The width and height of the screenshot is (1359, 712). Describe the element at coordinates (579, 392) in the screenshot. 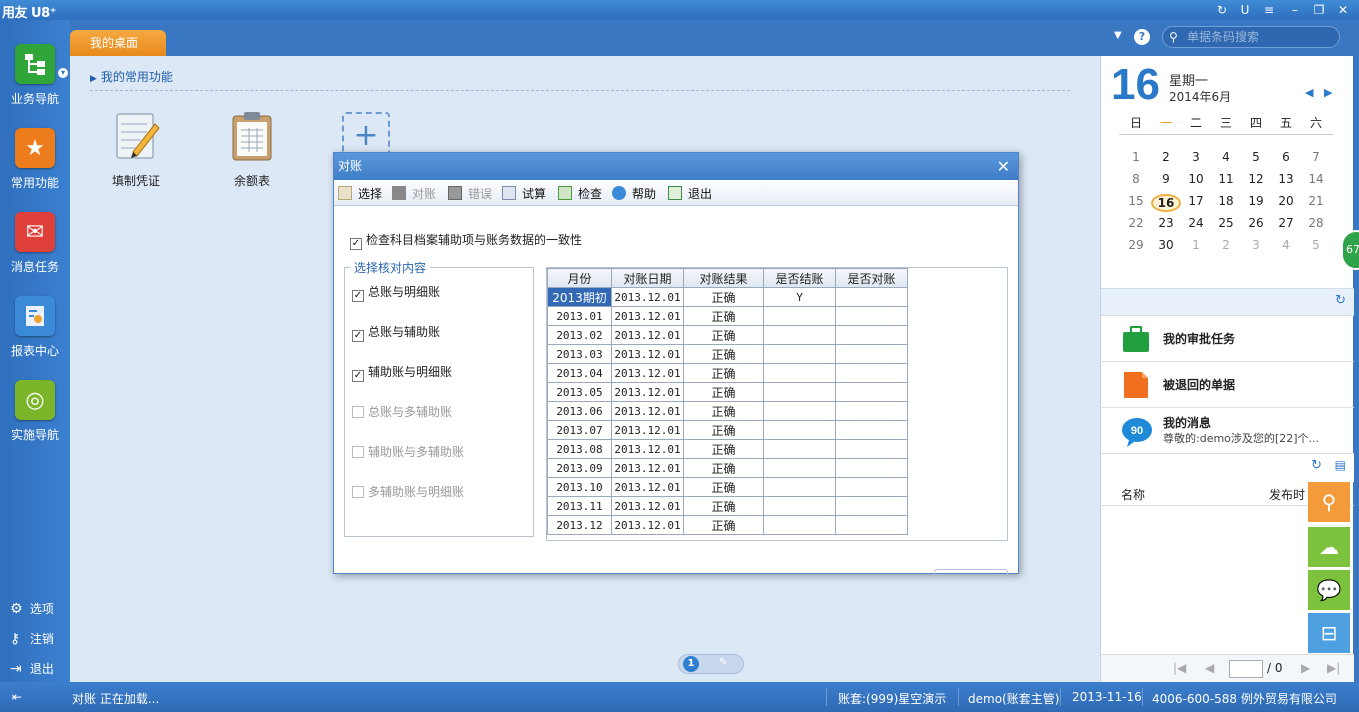

I see `table-cell: 2013.05` at that location.